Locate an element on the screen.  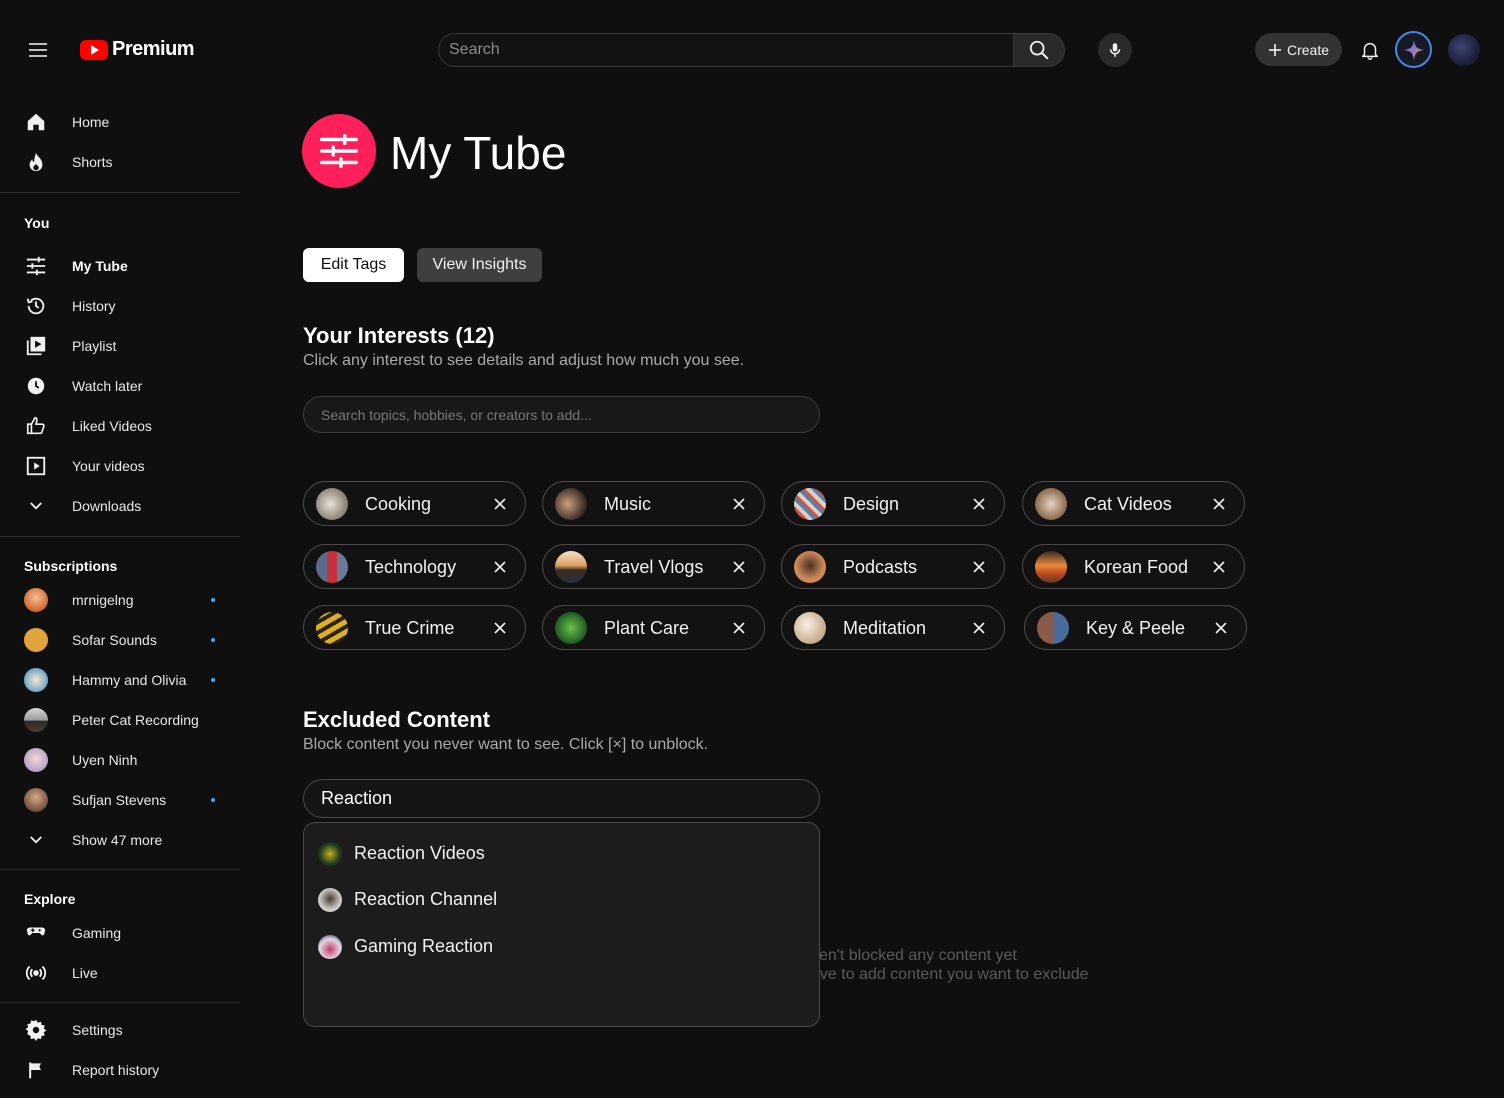
account-avatar is located at coordinates (1464, 50).